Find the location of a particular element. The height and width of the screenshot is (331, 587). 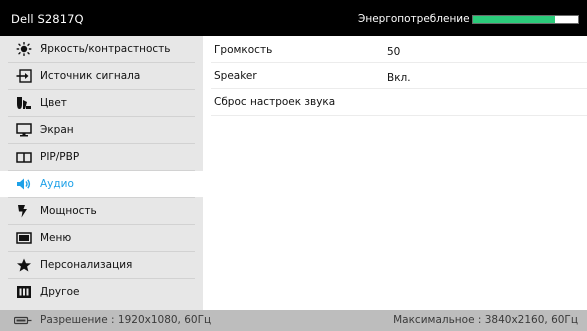

current-resolution: Разрешение : 1920x1080, 60Гц is located at coordinates (126, 320).